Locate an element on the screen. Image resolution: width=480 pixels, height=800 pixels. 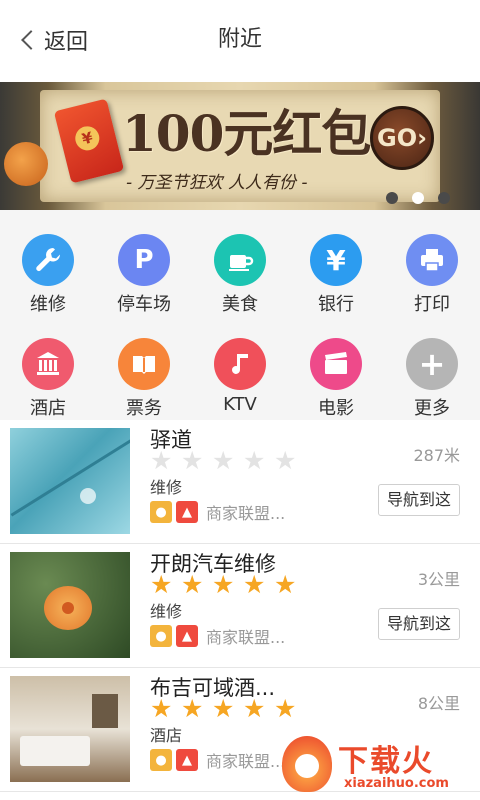
category-4: 打印 is located at coordinates (432, 266).